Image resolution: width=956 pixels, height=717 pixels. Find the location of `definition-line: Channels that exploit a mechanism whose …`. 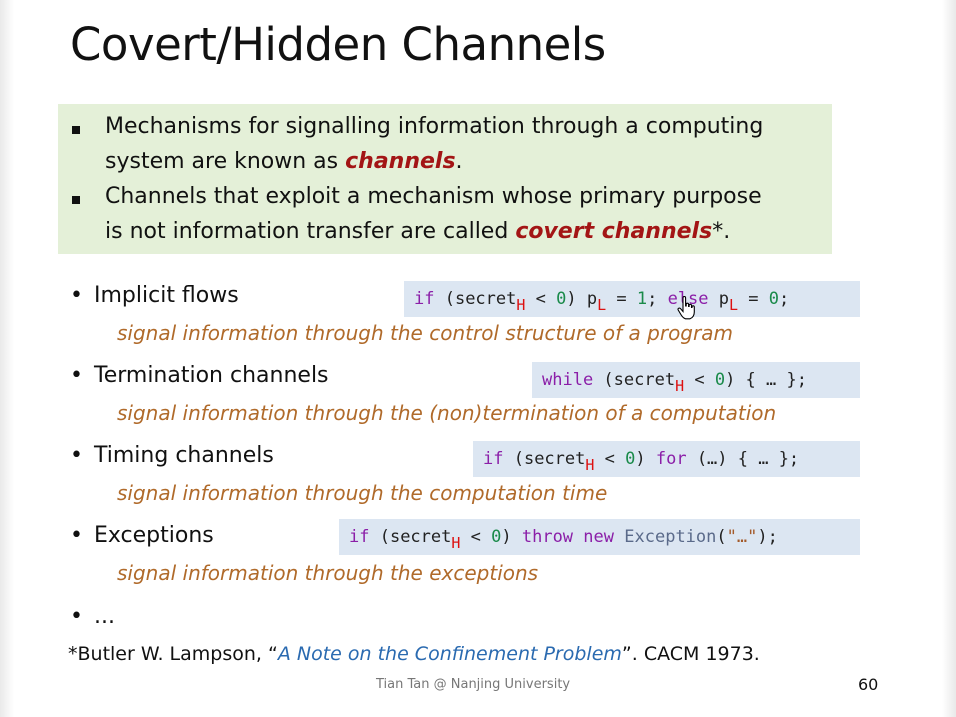

definition-line: Channels that exploit a mechanism whose … is located at coordinates (433, 196).